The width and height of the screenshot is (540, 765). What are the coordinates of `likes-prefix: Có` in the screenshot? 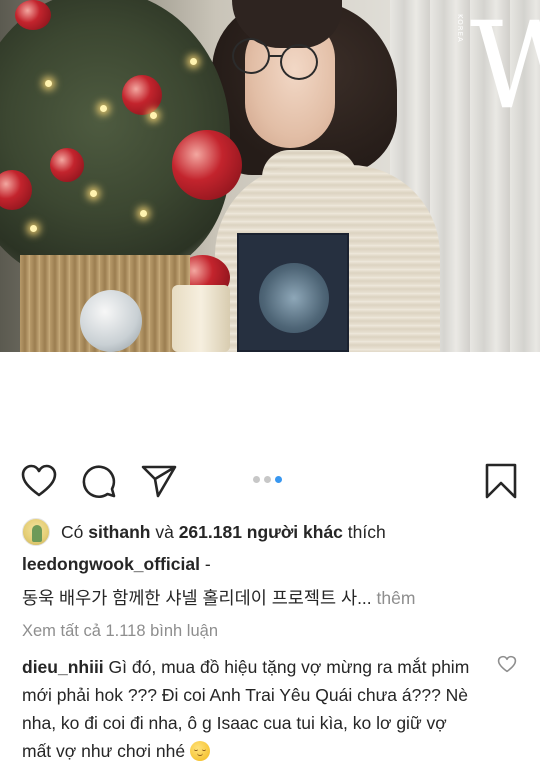 It's located at (75, 531).